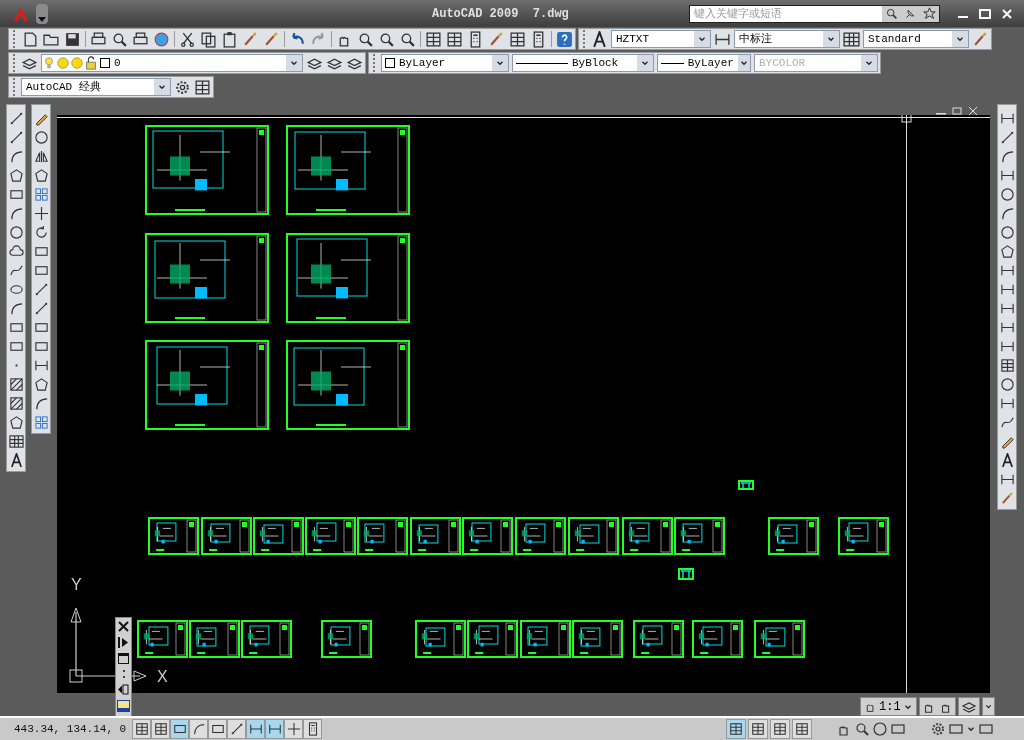 The image size is (1024, 740). What do you see at coordinates (888, 706) in the screenshot?
I see `annotation-scale-button: 1:1` at bounding box center [888, 706].